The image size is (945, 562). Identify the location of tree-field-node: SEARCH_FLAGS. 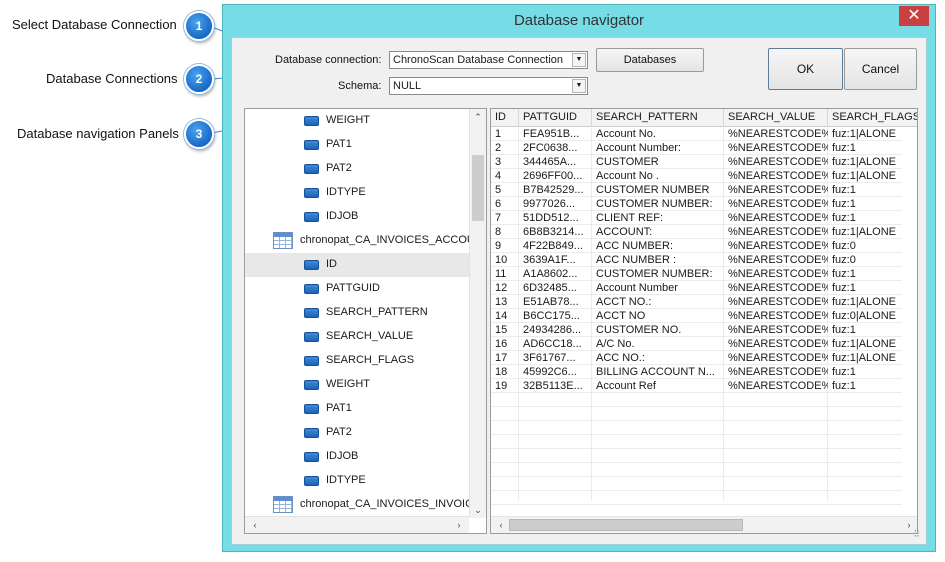
(357, 361).